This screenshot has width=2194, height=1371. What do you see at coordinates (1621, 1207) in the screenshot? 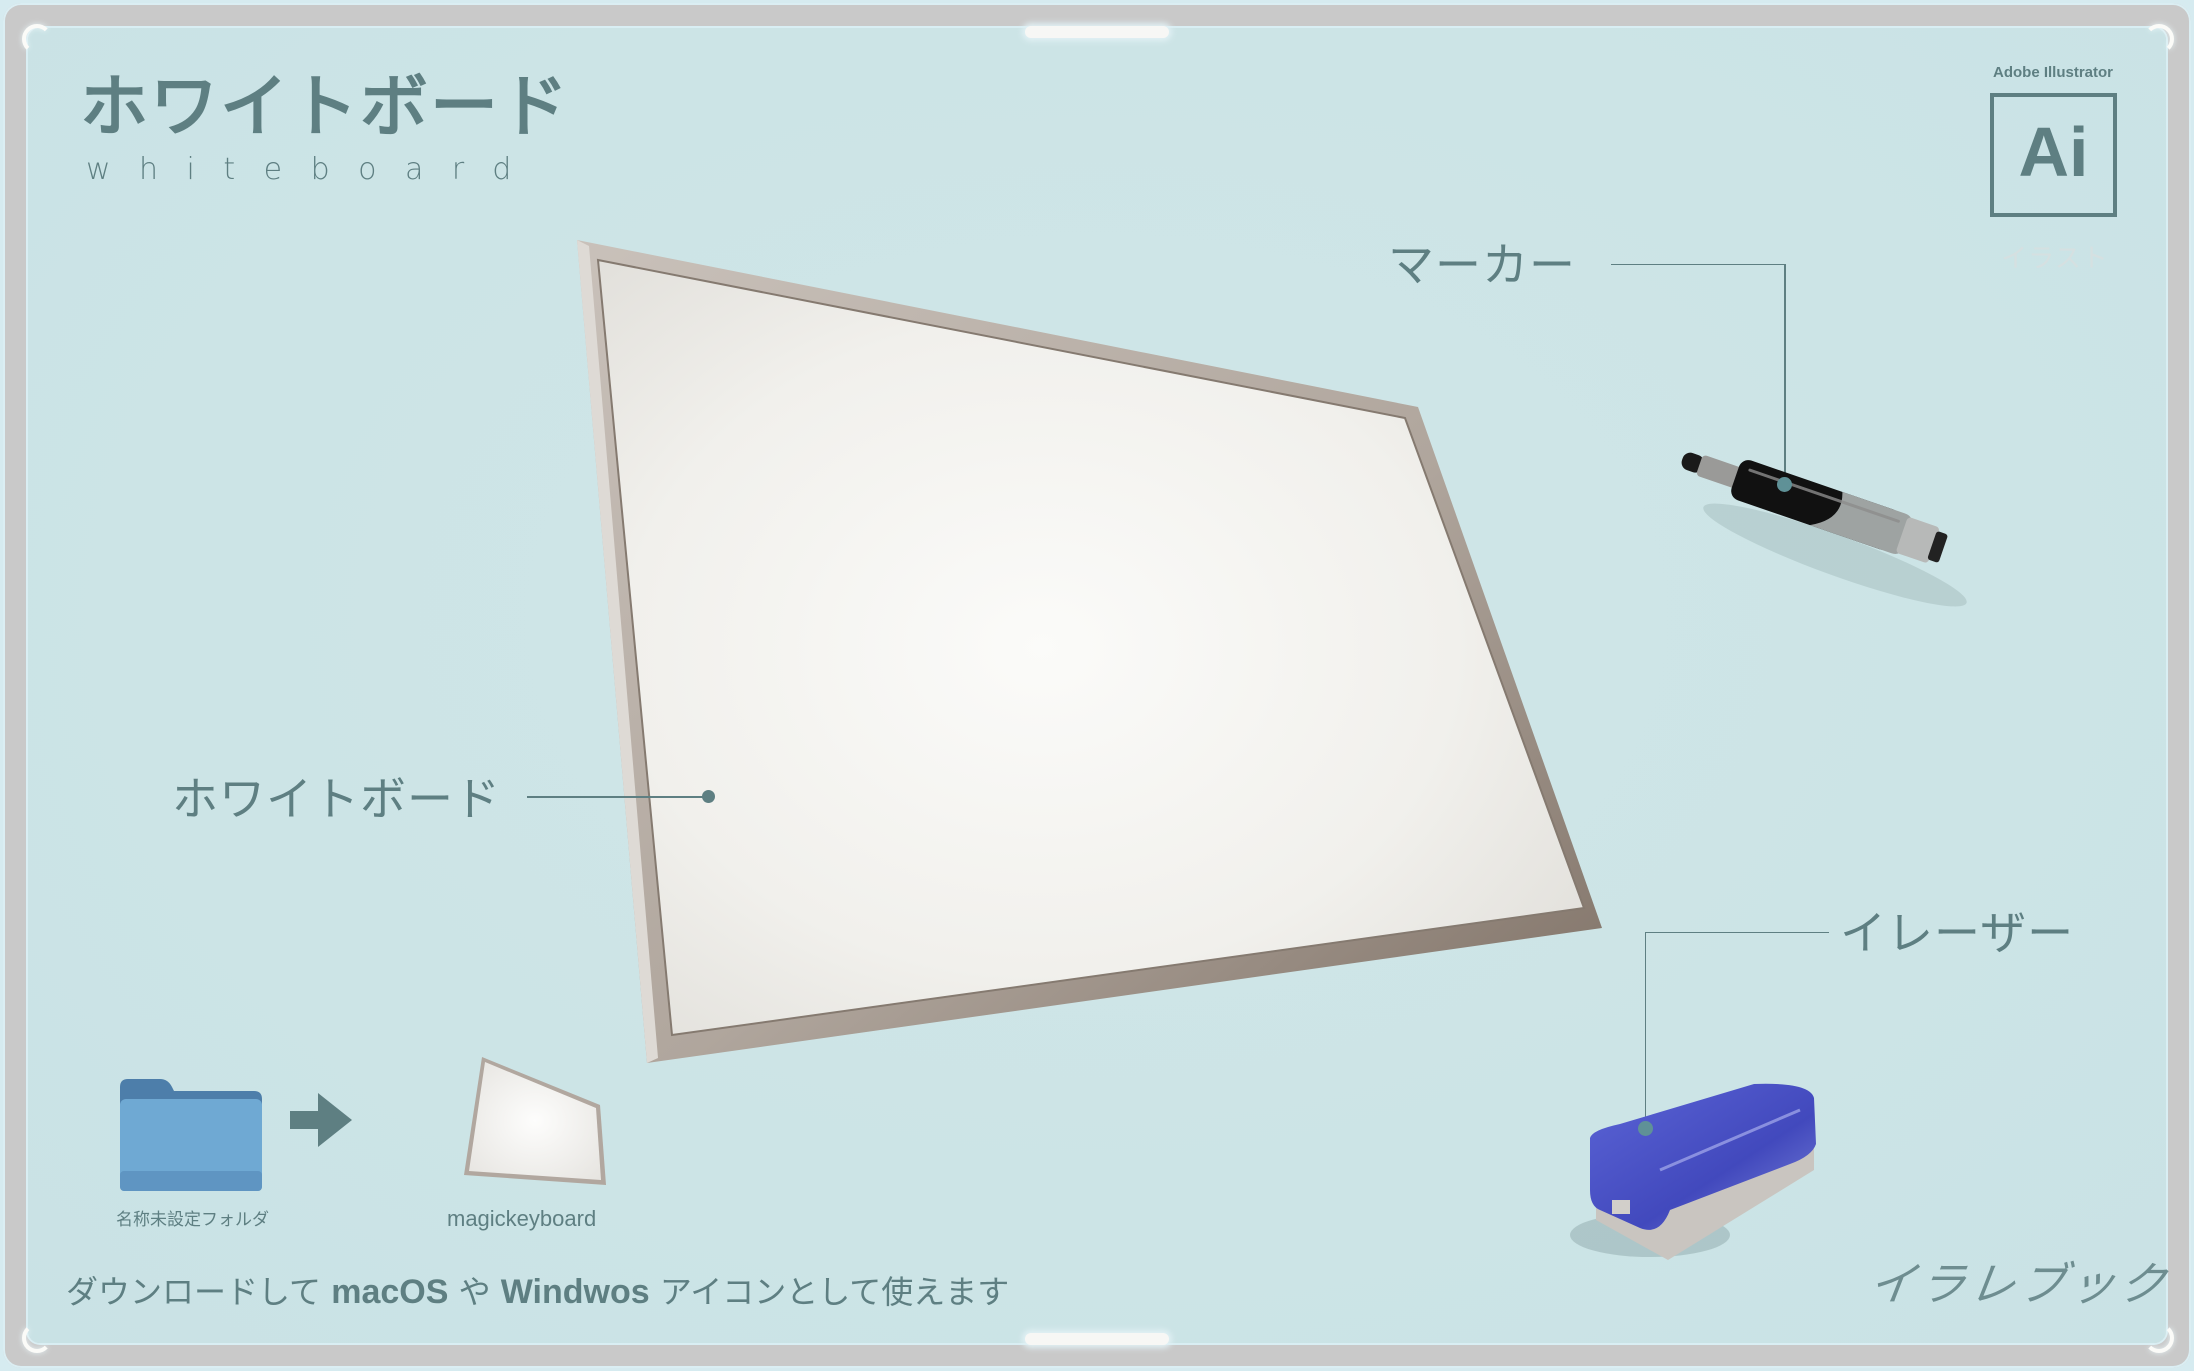
I see `eraser-label-plate` at bounding box center [1621, 1207].